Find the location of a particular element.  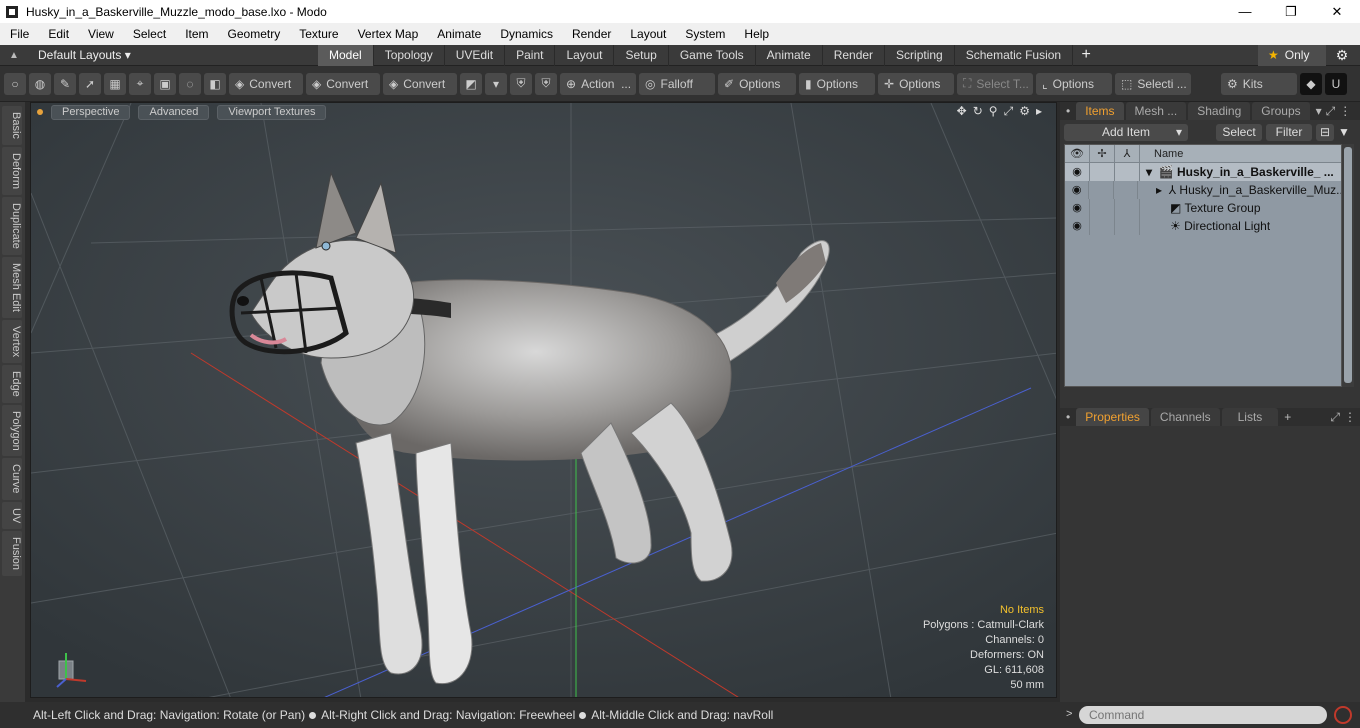

tabs-dropdown-icon: ▾ is located at coordinates (1319, 111).